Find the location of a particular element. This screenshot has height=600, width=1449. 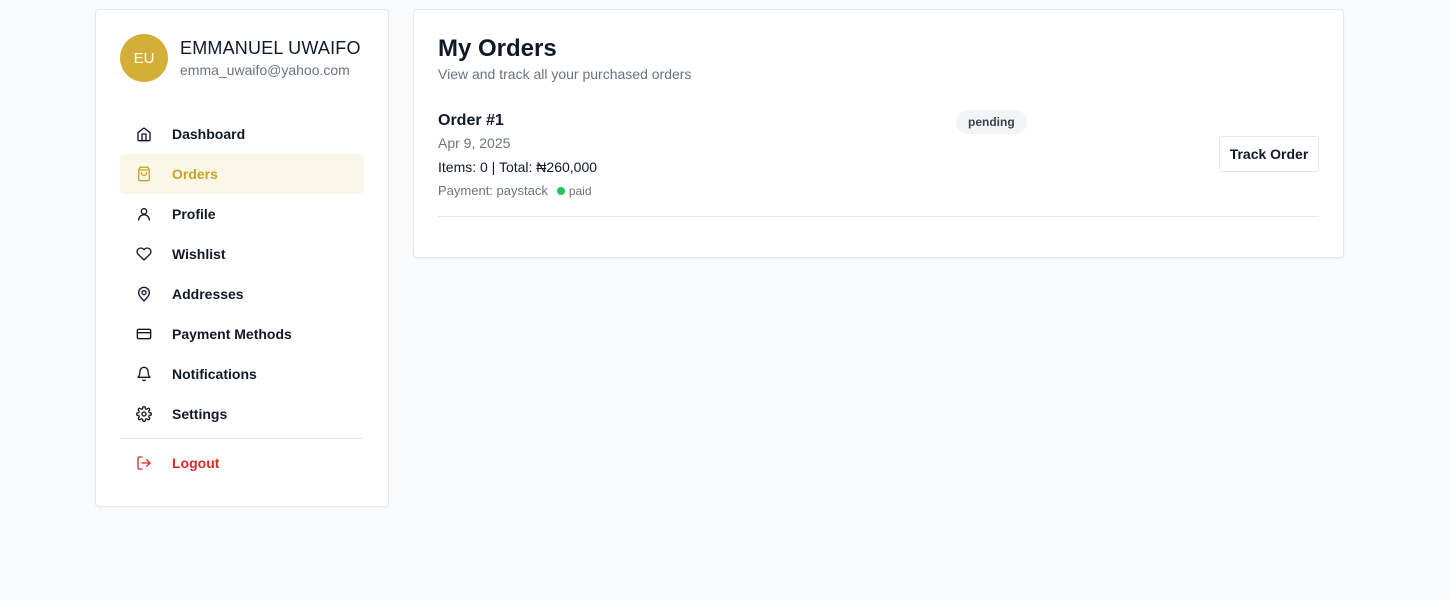

sidebar-item-label: Payment Methods is located at coordinates (232, 334).